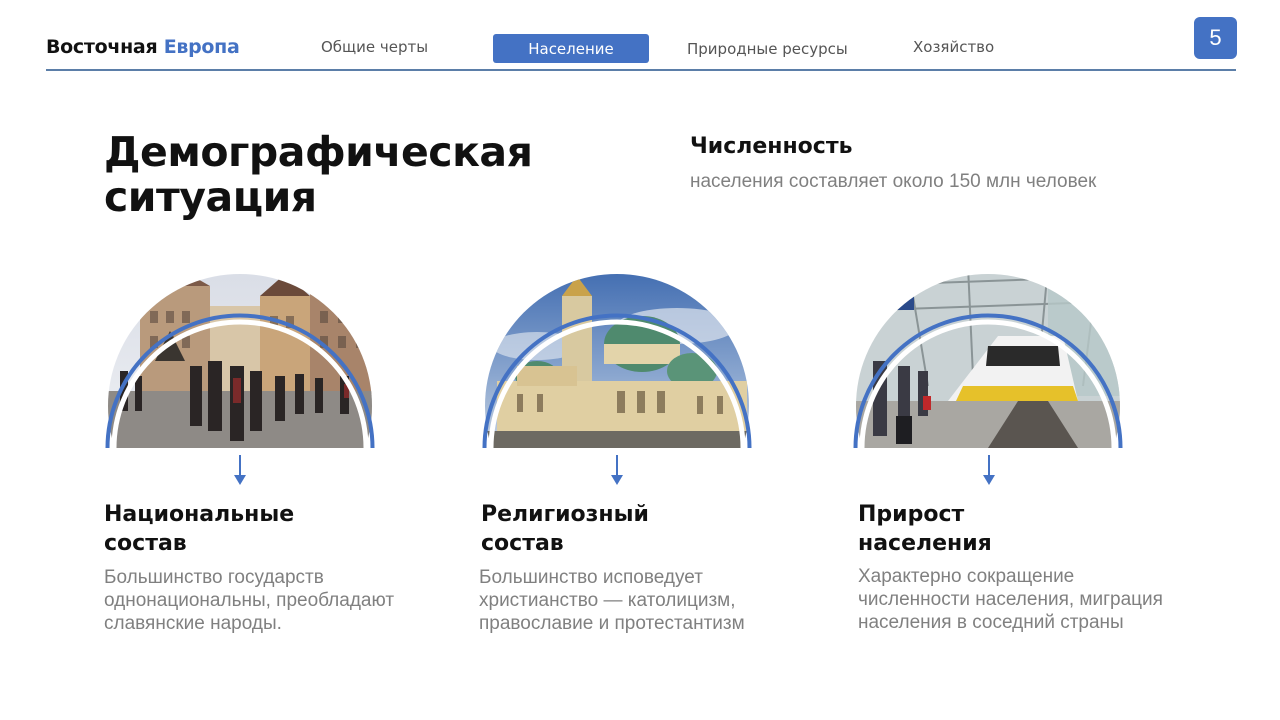  What do you see at coordinates (767, 49) in the screenshot?
I see `nav-natural-resources: Природные ресурсы` at bounding box center [767, 49].